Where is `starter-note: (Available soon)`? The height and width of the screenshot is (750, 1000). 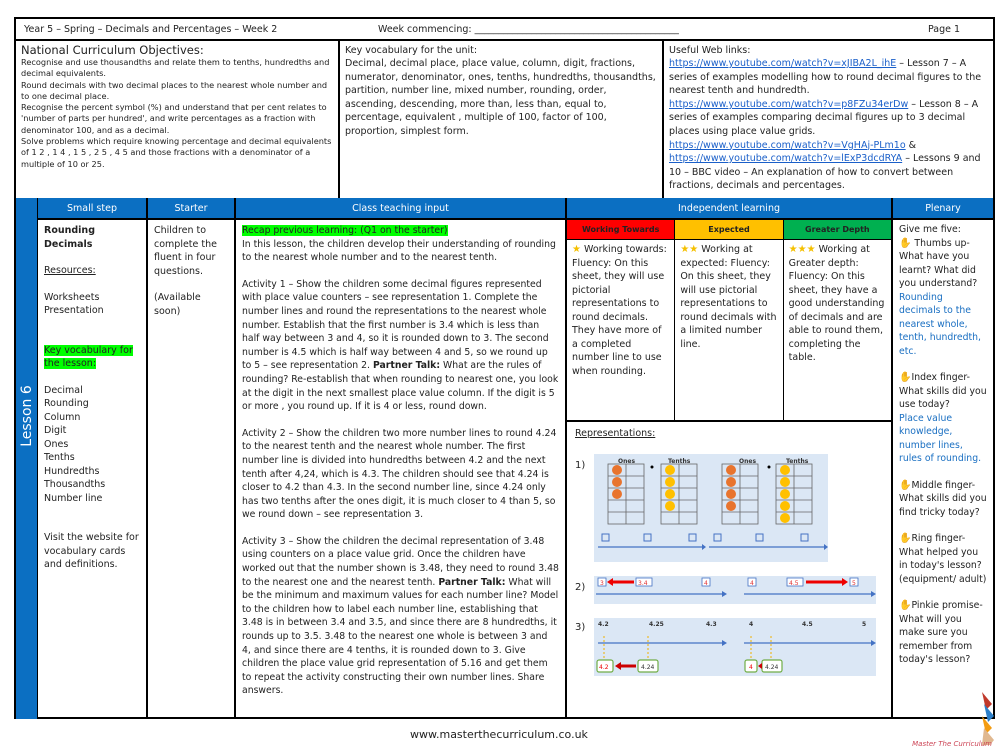
starter-note: (Available soon) is located at coordinates (177, 304).